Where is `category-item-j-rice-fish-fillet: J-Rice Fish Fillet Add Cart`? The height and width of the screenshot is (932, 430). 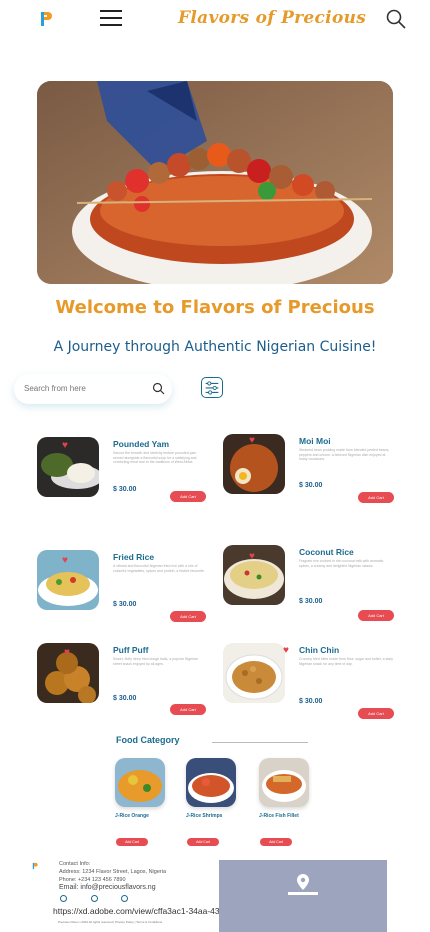 category-item-j-rice-fish-fillet: J-Rice Fish Fillet Add Cart is located at coordinates (285, 802).